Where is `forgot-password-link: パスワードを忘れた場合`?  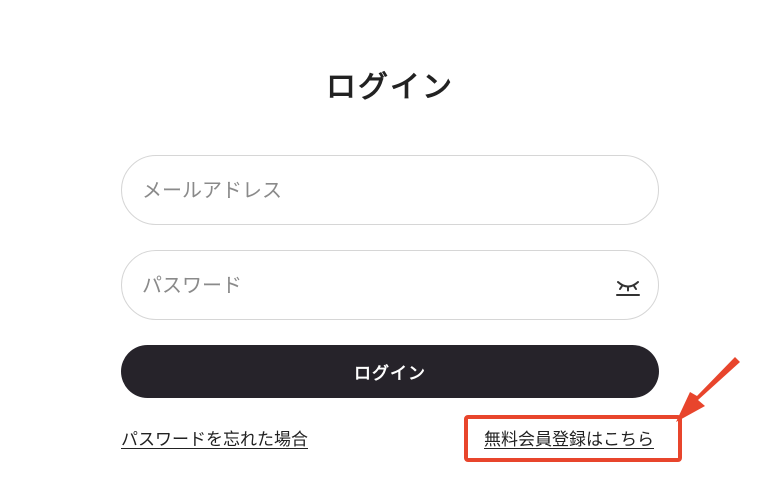 forgot-password-link: パスワードを忘れた場合 is located at coordinates (214, 437).